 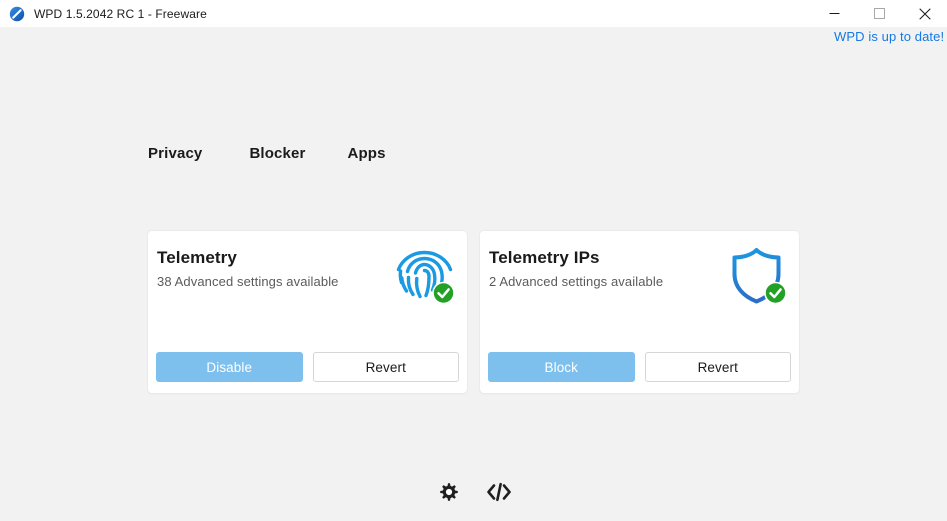 I want to click on update-status-link: WPD is up to date!, so click(x=889, y=36).